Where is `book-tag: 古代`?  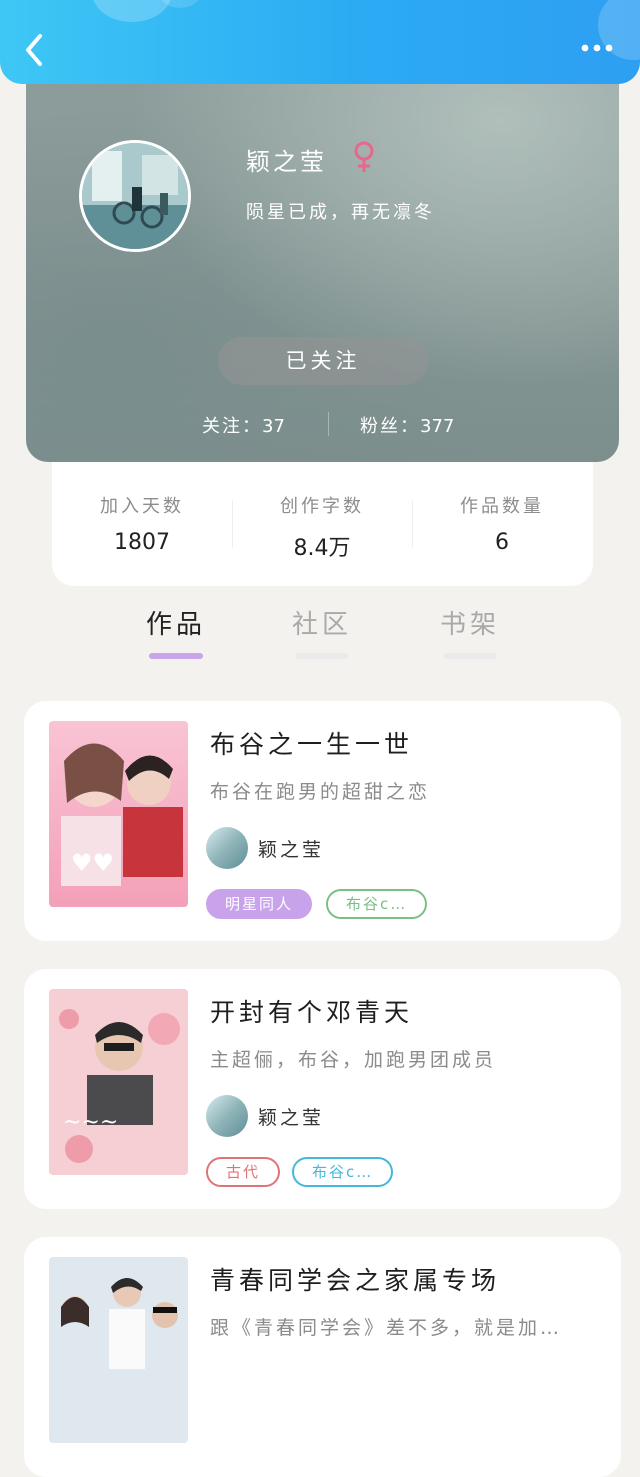
book-tag: 古代 is located at coordinates (243, 1172).